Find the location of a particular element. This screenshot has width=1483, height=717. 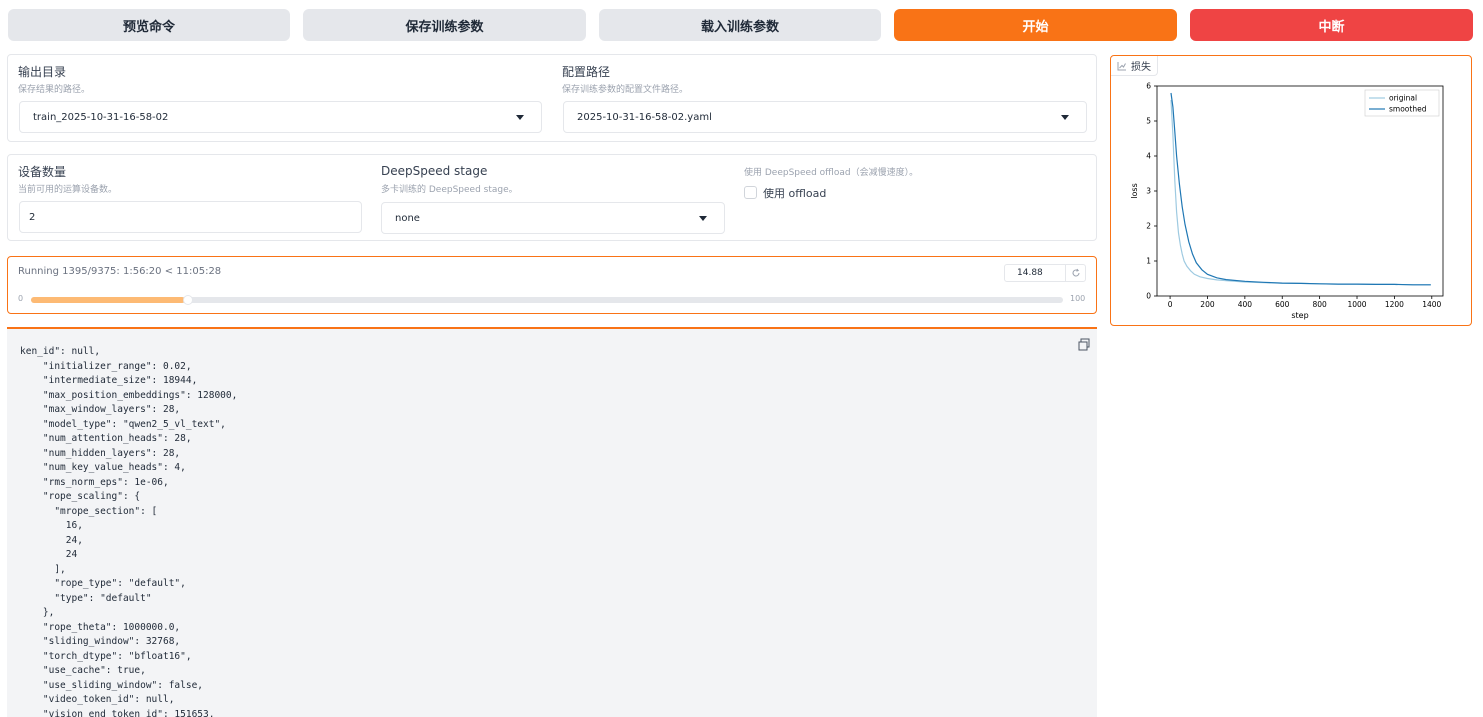

x-tick-label: 400 is located at coordinates (1245, 304).